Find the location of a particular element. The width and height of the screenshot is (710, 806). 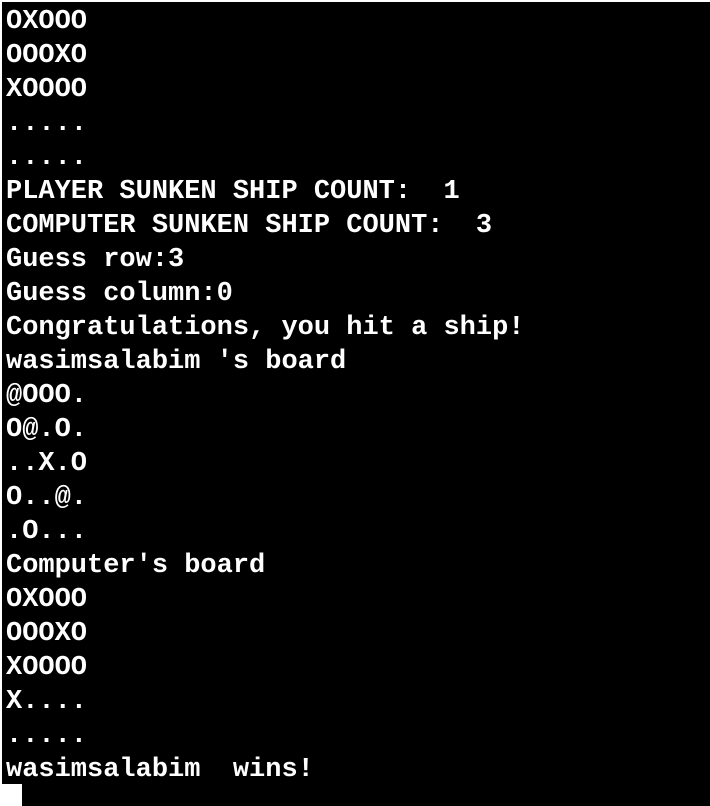

player-board-row: O@.O. is located at coordinates (47, 430).